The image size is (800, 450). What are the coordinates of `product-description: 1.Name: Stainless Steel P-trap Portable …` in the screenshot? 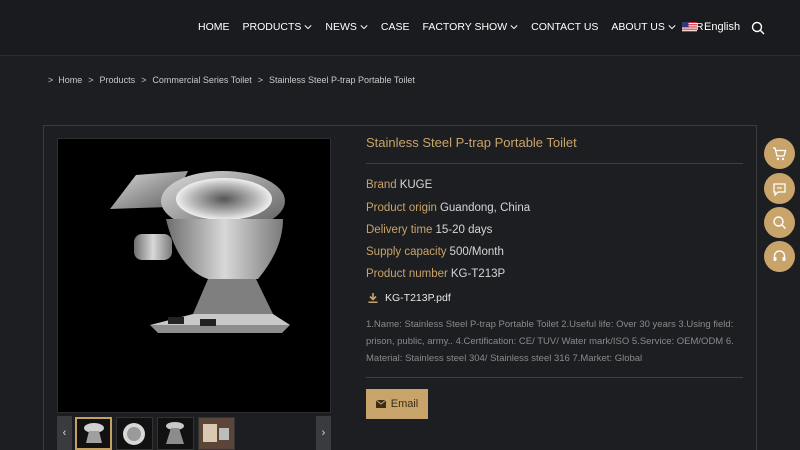 It's located at (550, 341).